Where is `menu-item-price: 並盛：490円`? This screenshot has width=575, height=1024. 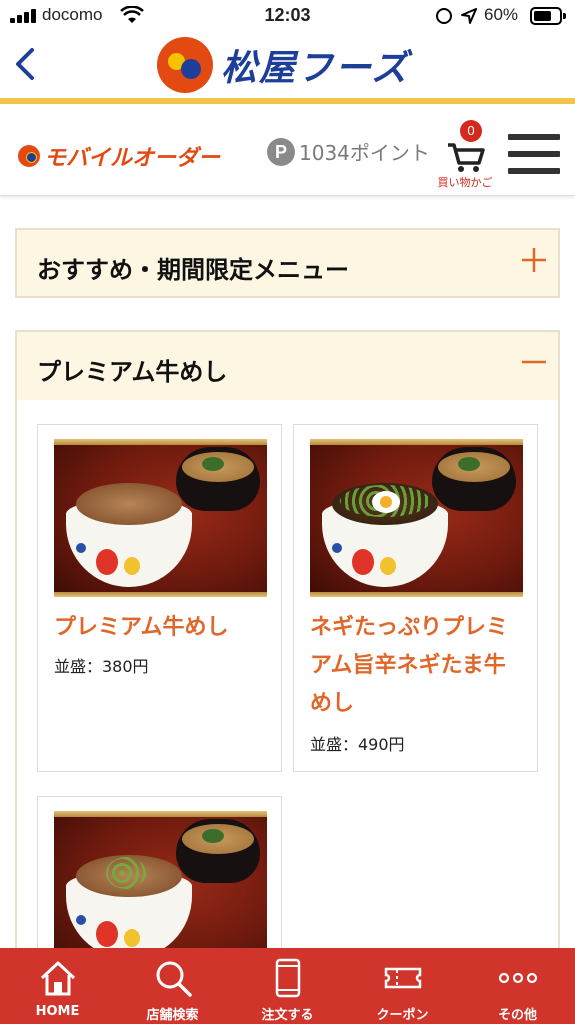
menu-item-price: 並盛：490円 is located at coordinates (357, 744).